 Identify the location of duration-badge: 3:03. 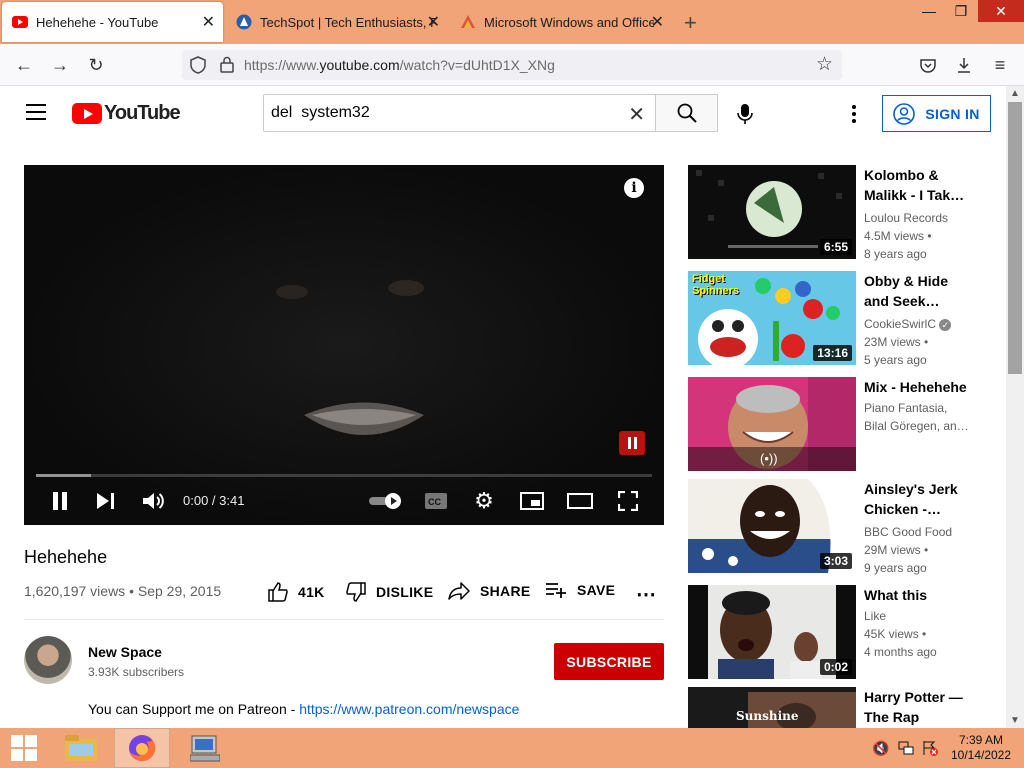
(835, 561).